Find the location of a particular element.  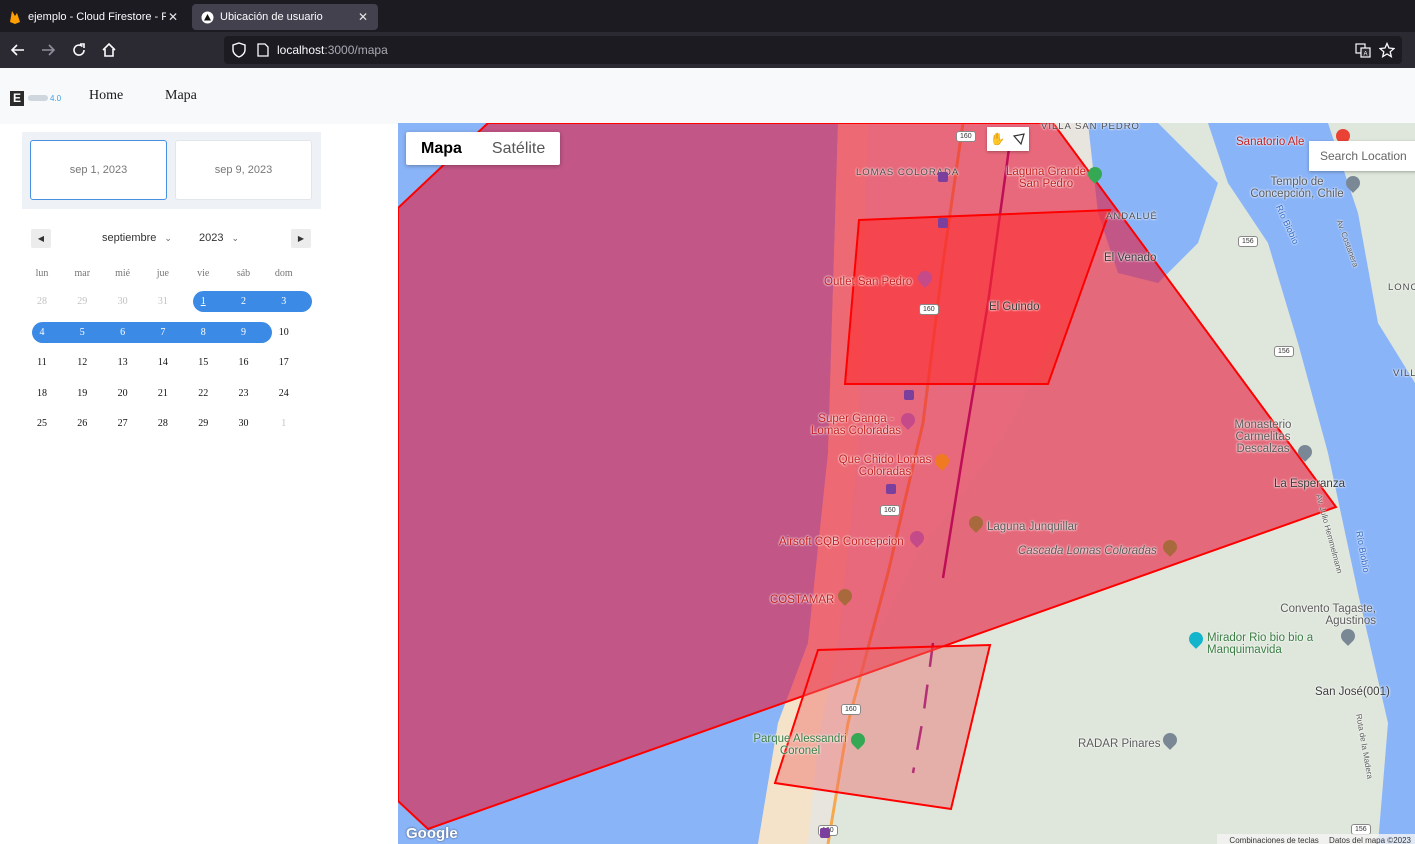

prev-month-button: ◀ is located at coordinates (41, 238).